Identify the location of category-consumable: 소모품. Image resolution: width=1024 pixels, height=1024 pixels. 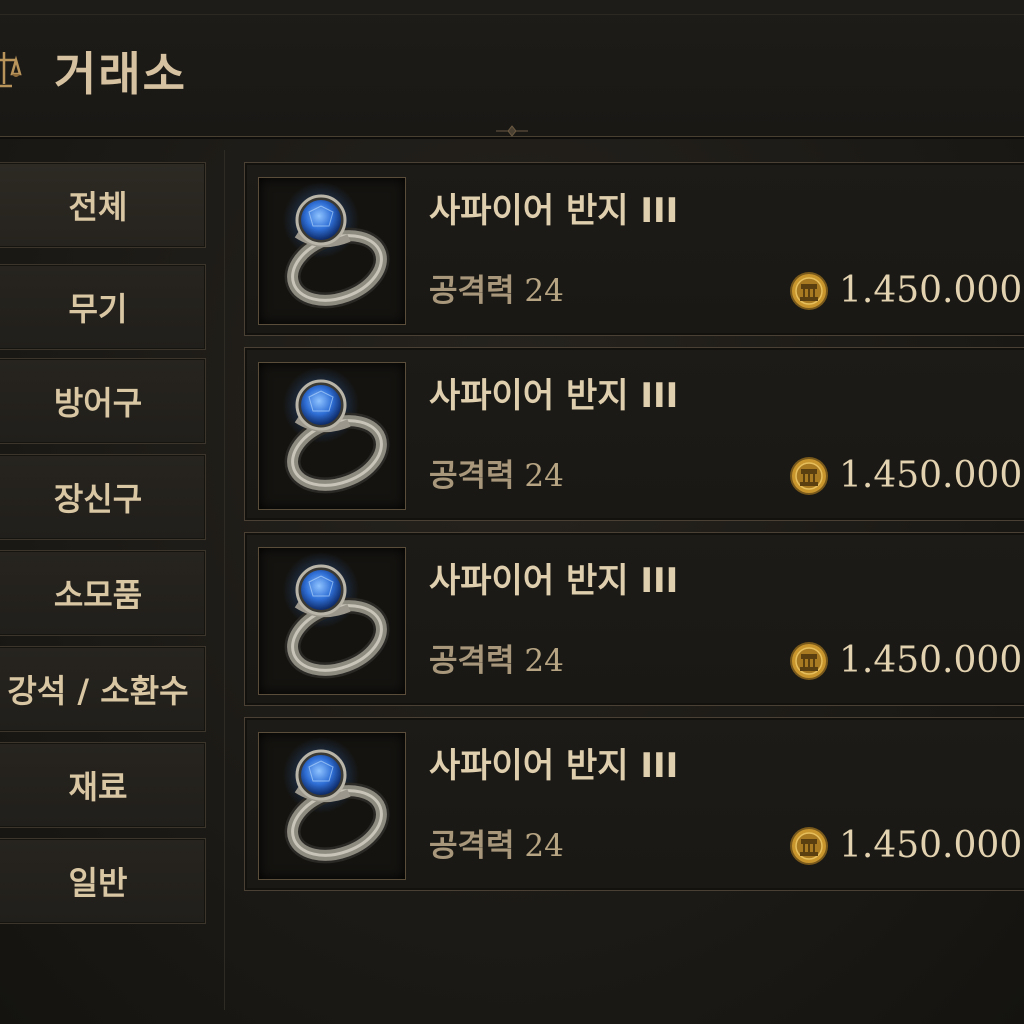
(103, 593).